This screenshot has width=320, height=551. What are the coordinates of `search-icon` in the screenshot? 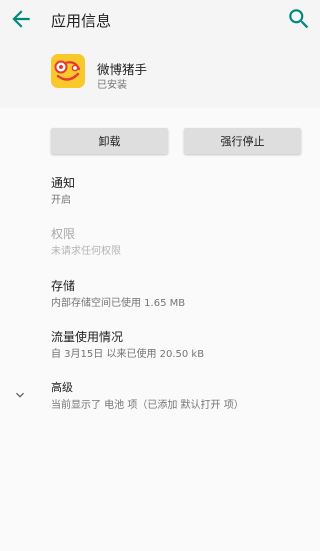 It's located at (299, 19).